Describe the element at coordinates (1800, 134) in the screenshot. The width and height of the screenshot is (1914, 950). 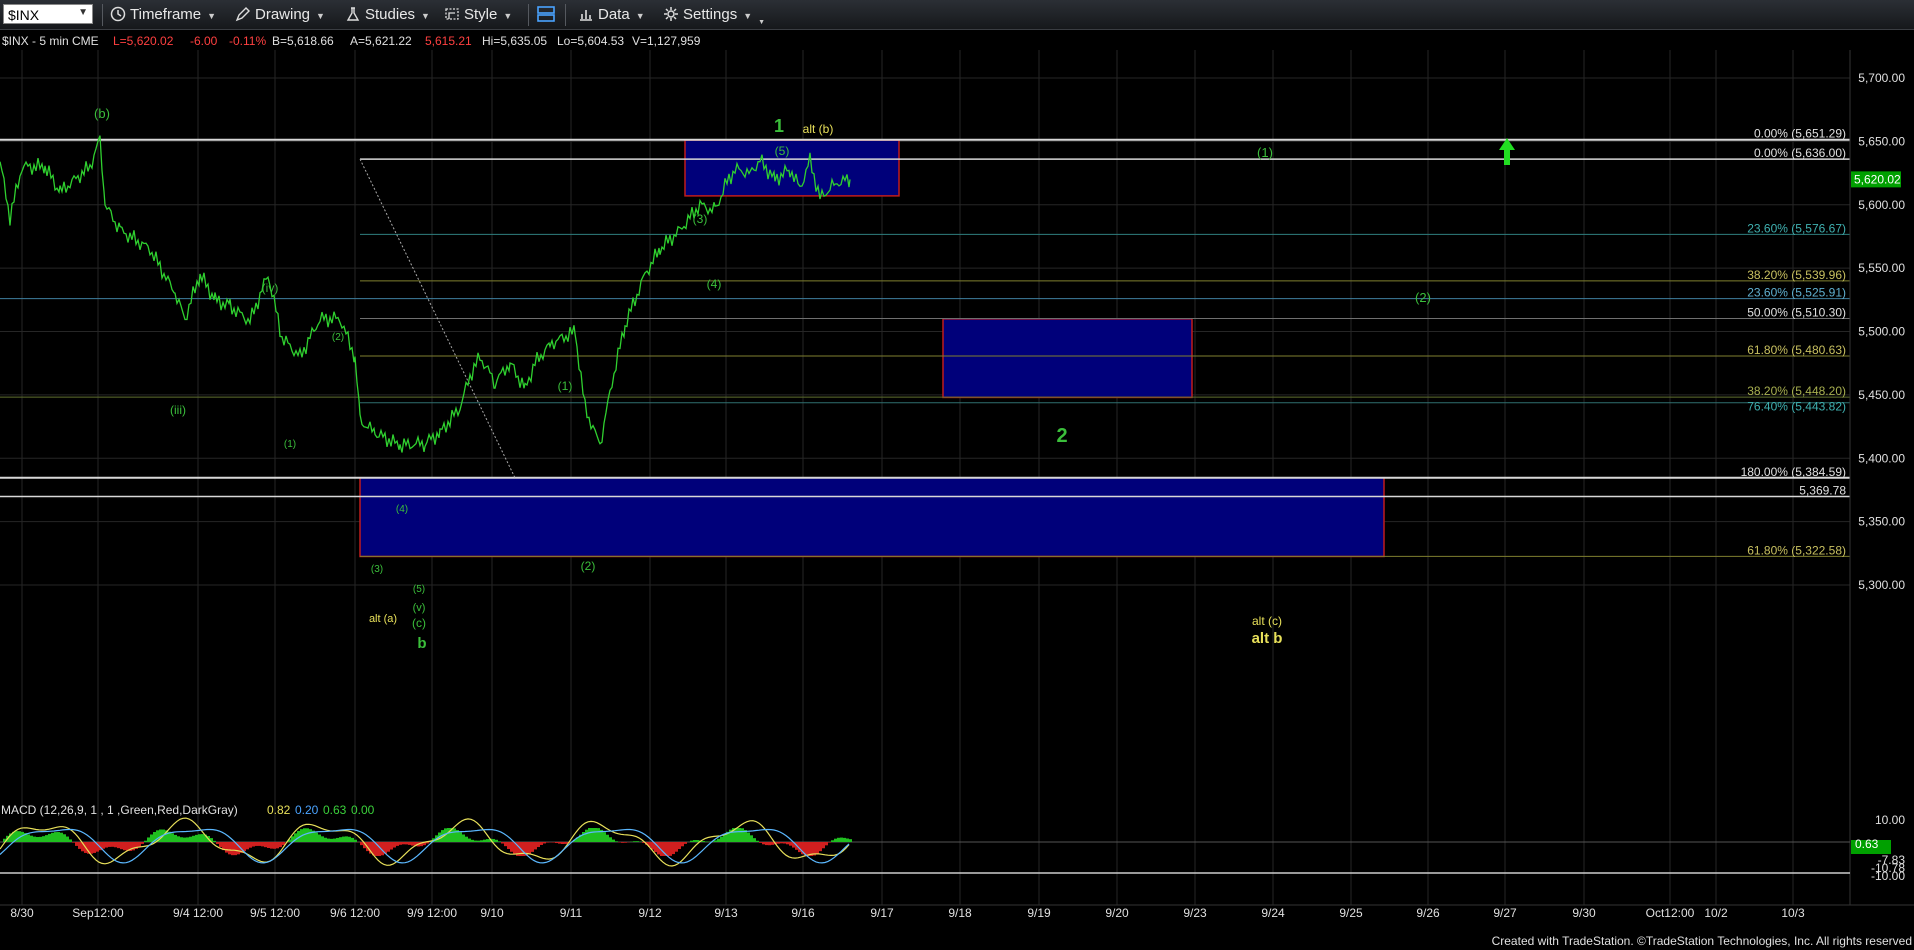
I see `fib-label: 0.00% (5,651.29)` at that location.